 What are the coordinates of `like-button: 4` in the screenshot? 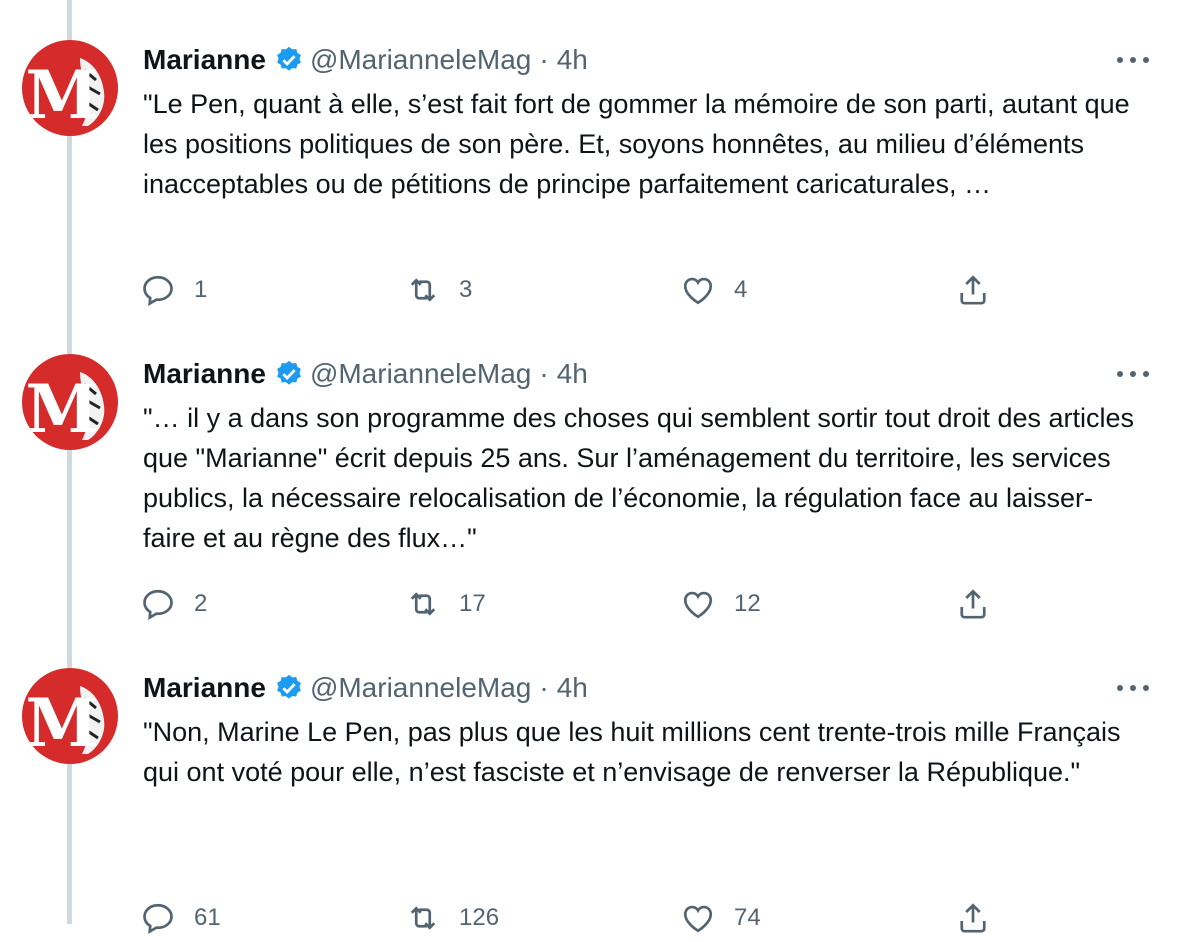 It's located at (713, 290).